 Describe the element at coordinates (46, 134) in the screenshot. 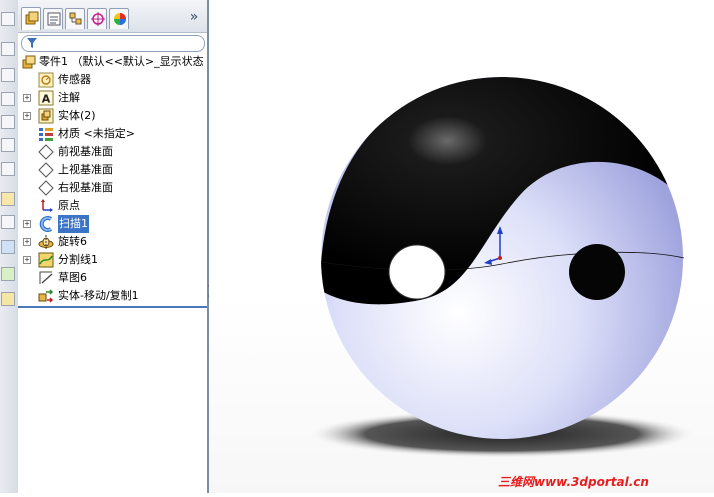

I see `material-icon` at that location.